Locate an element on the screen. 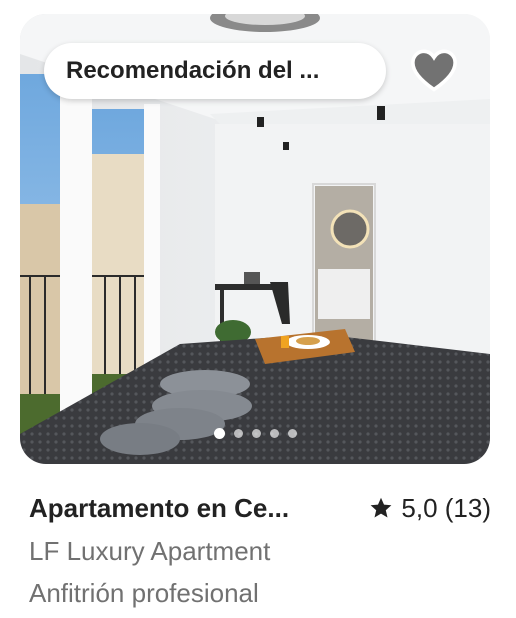  carousel-indicator is located at coordinates (255, 433).